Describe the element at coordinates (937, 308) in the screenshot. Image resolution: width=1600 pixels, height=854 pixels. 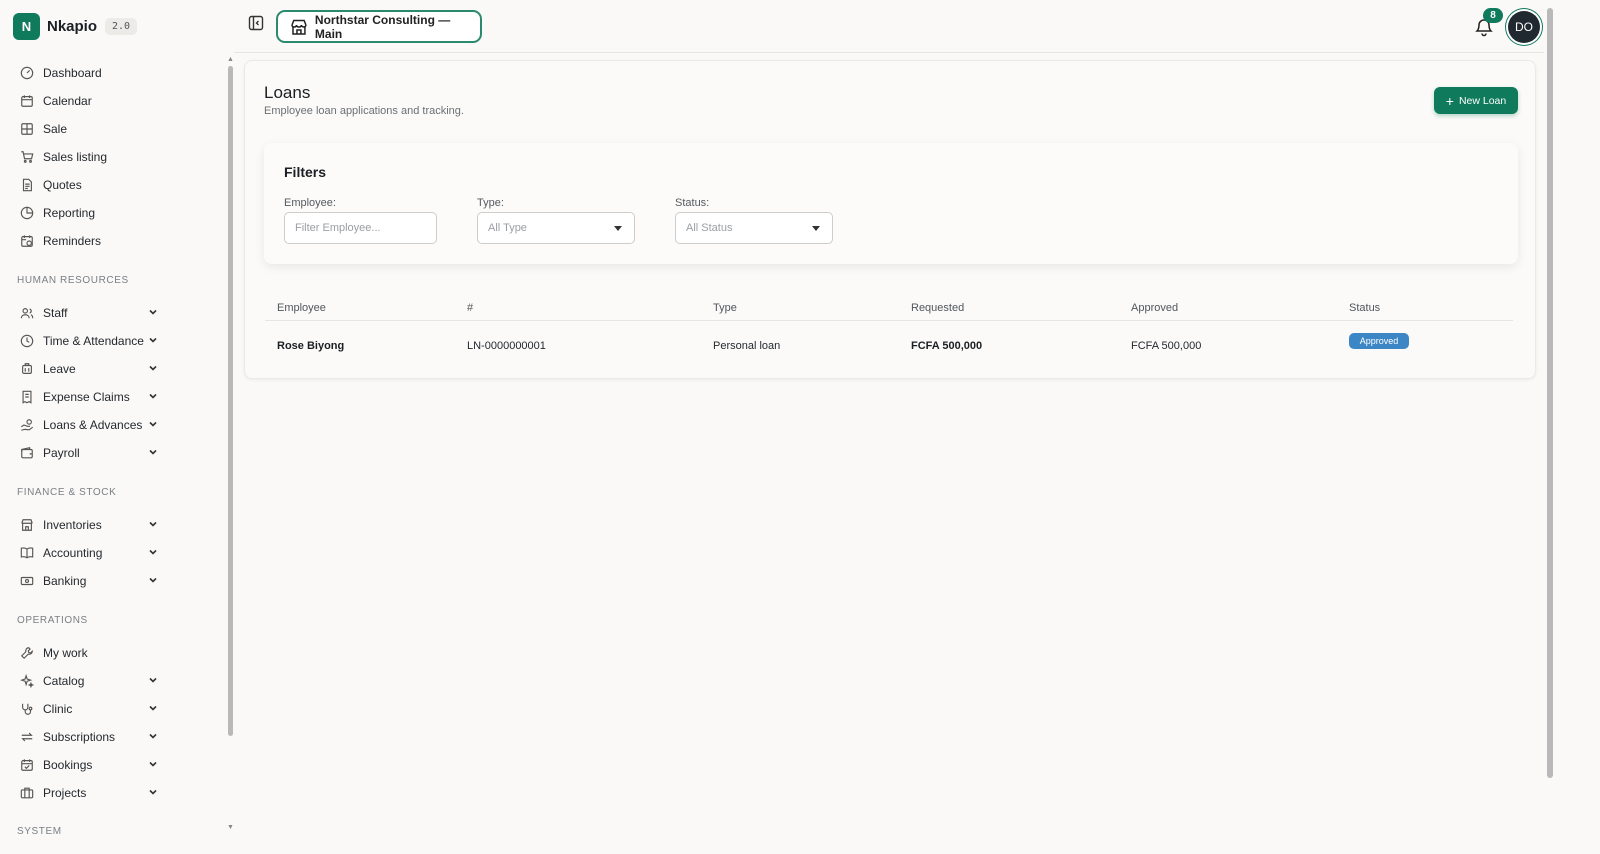
I see `column-header-requested: Requested` at that location.